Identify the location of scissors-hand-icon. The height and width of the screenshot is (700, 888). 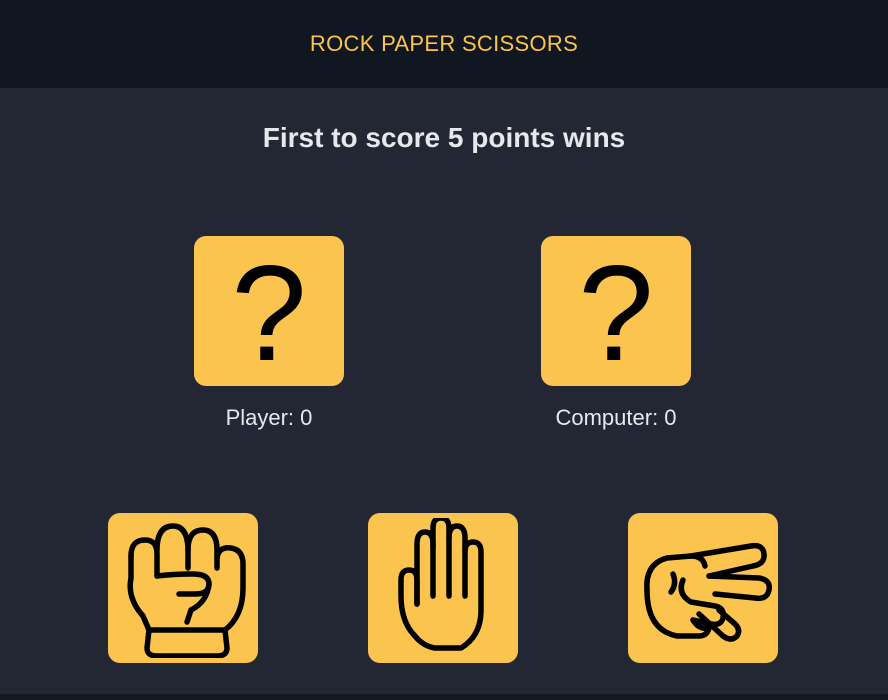
(708, 592).